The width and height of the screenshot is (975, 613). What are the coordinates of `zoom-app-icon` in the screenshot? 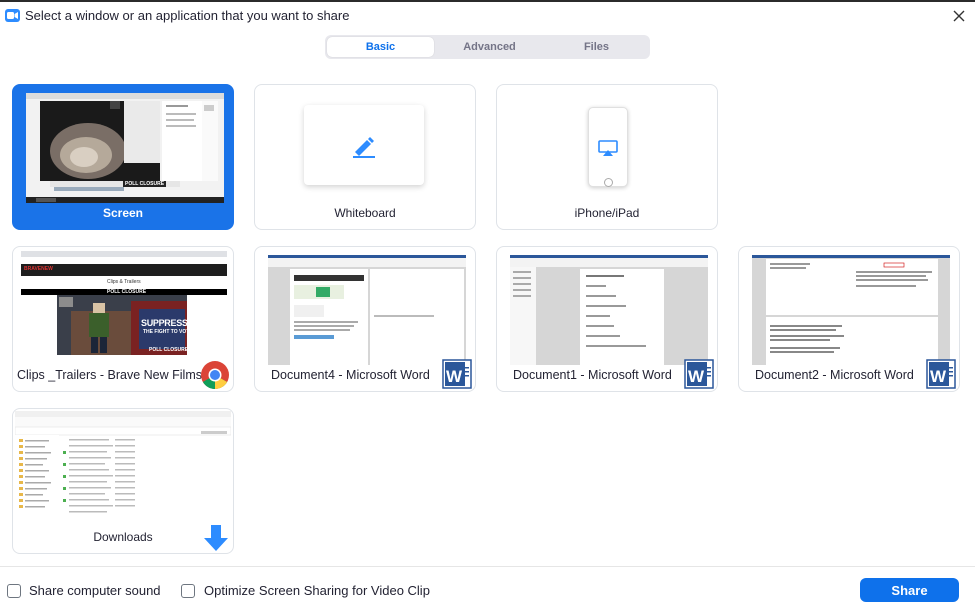 It's located at (12, 15).